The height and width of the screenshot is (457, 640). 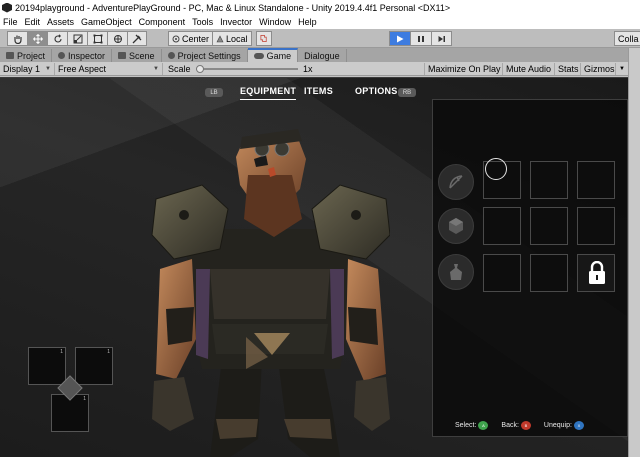 I want to click on snap-icon, so click(x=263, y=38).